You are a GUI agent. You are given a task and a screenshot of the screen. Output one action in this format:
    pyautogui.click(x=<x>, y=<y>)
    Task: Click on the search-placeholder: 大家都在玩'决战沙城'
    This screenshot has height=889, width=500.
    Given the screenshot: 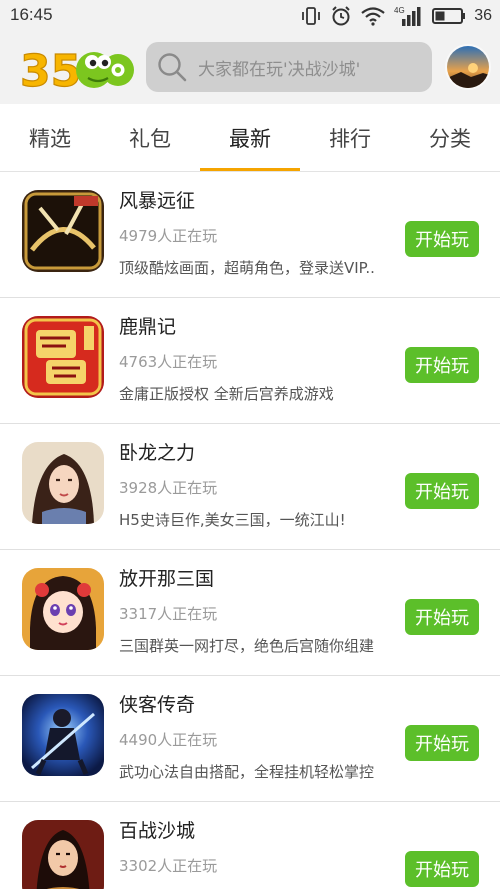 What is the action you would take?
    pyautogui.click(x=279, y=69)
    